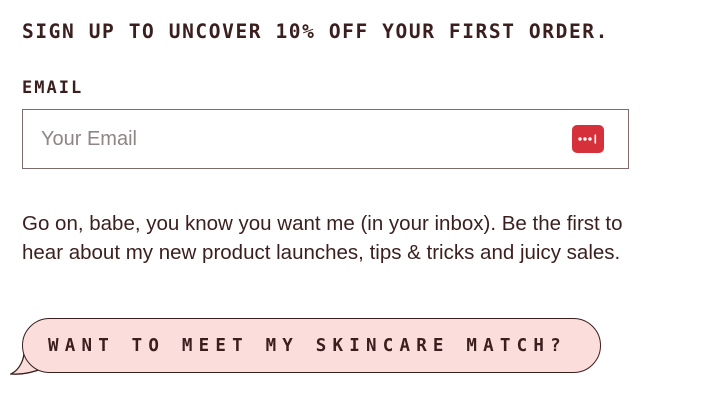 The image size is (724, 418). I want to click on email-label: EMAIL, so click(53, 88).